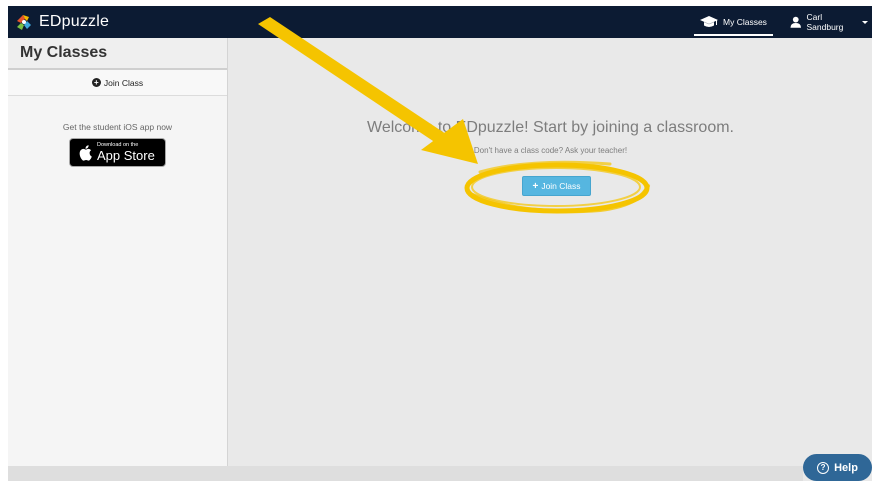 The image size is (872, 481). What do you see at coordinates (74, 21) in the screenshot?
I see `brand-name: EDpuzzle` at bounding box center [74, 21].